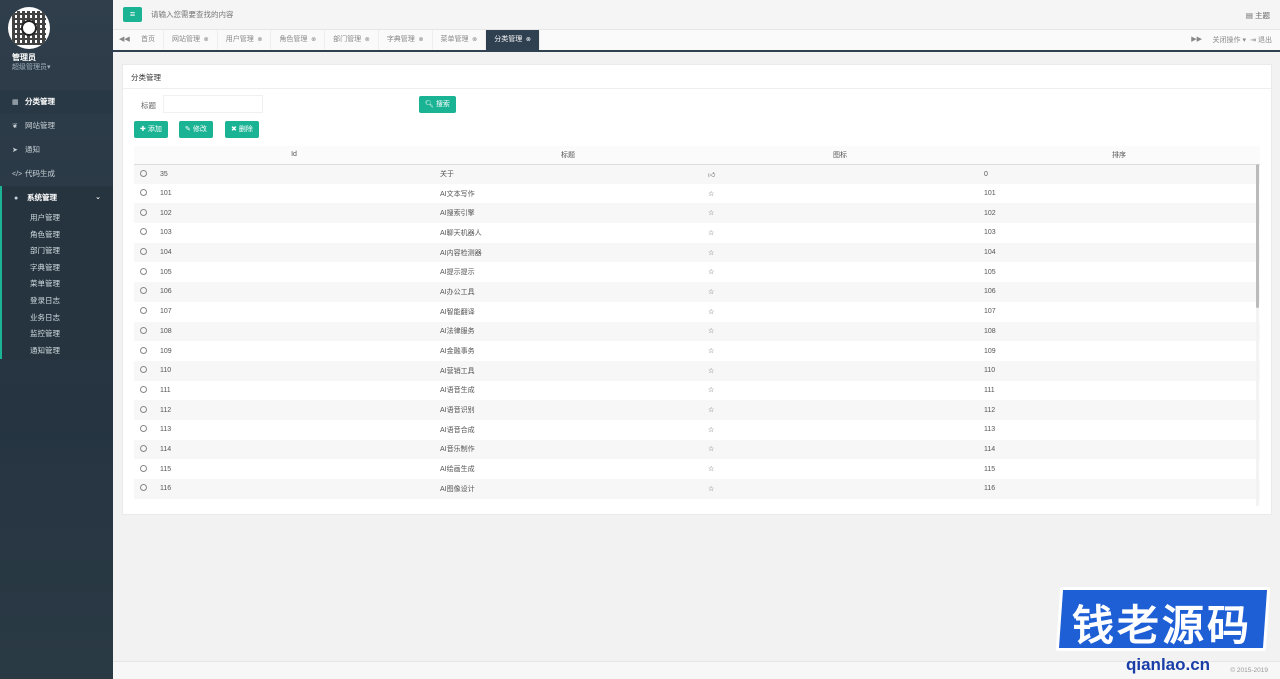 The image size is (1280, 679). What do you see at coordinates (56, 174) in the screenshot?
I see `sidebar-item-codegen: </> 代码生成` at bounding box center [56, 174].